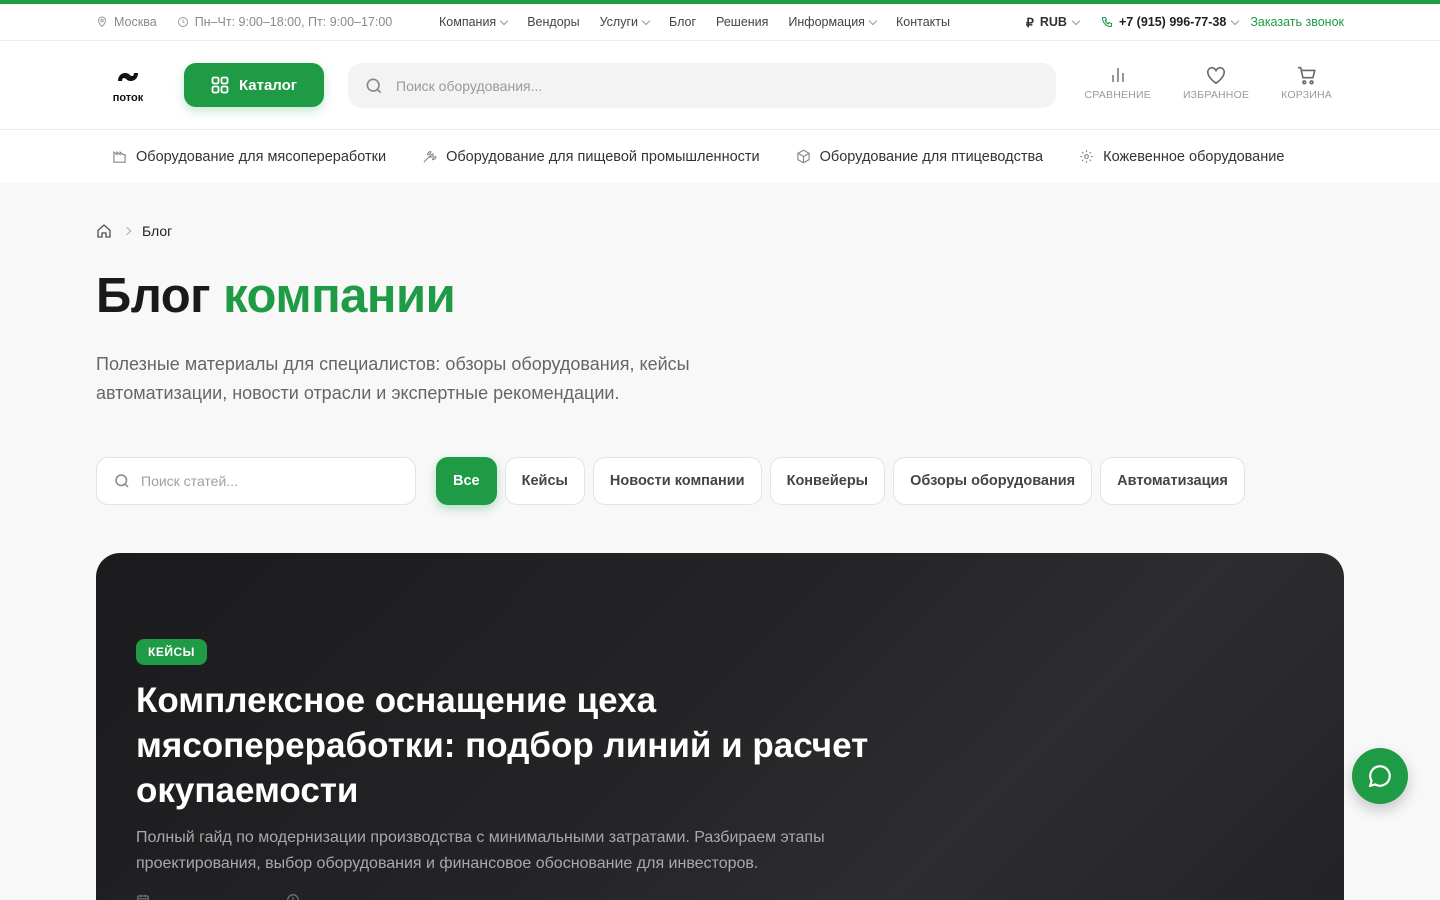  Describe the element at coordinates (619, 22) in the screenshot. I see `nav-label: Услуги` at that location.